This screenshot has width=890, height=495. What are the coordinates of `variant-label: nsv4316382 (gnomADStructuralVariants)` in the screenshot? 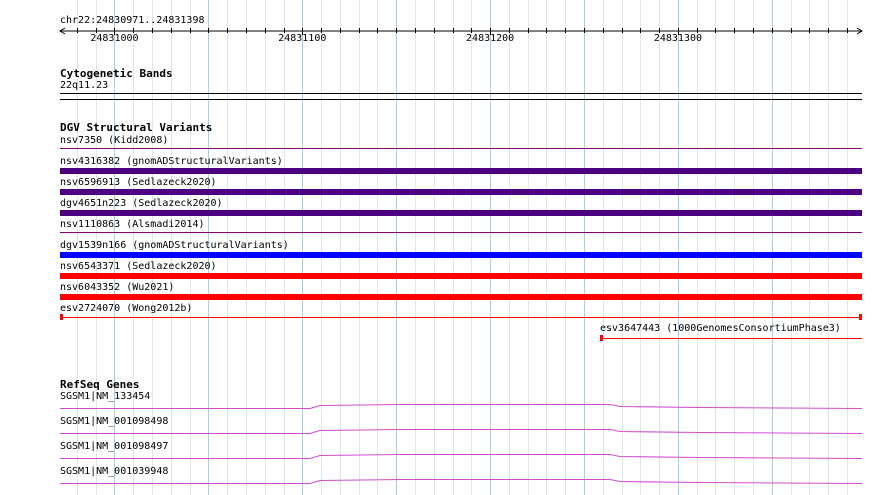 It's located at (171, 162).